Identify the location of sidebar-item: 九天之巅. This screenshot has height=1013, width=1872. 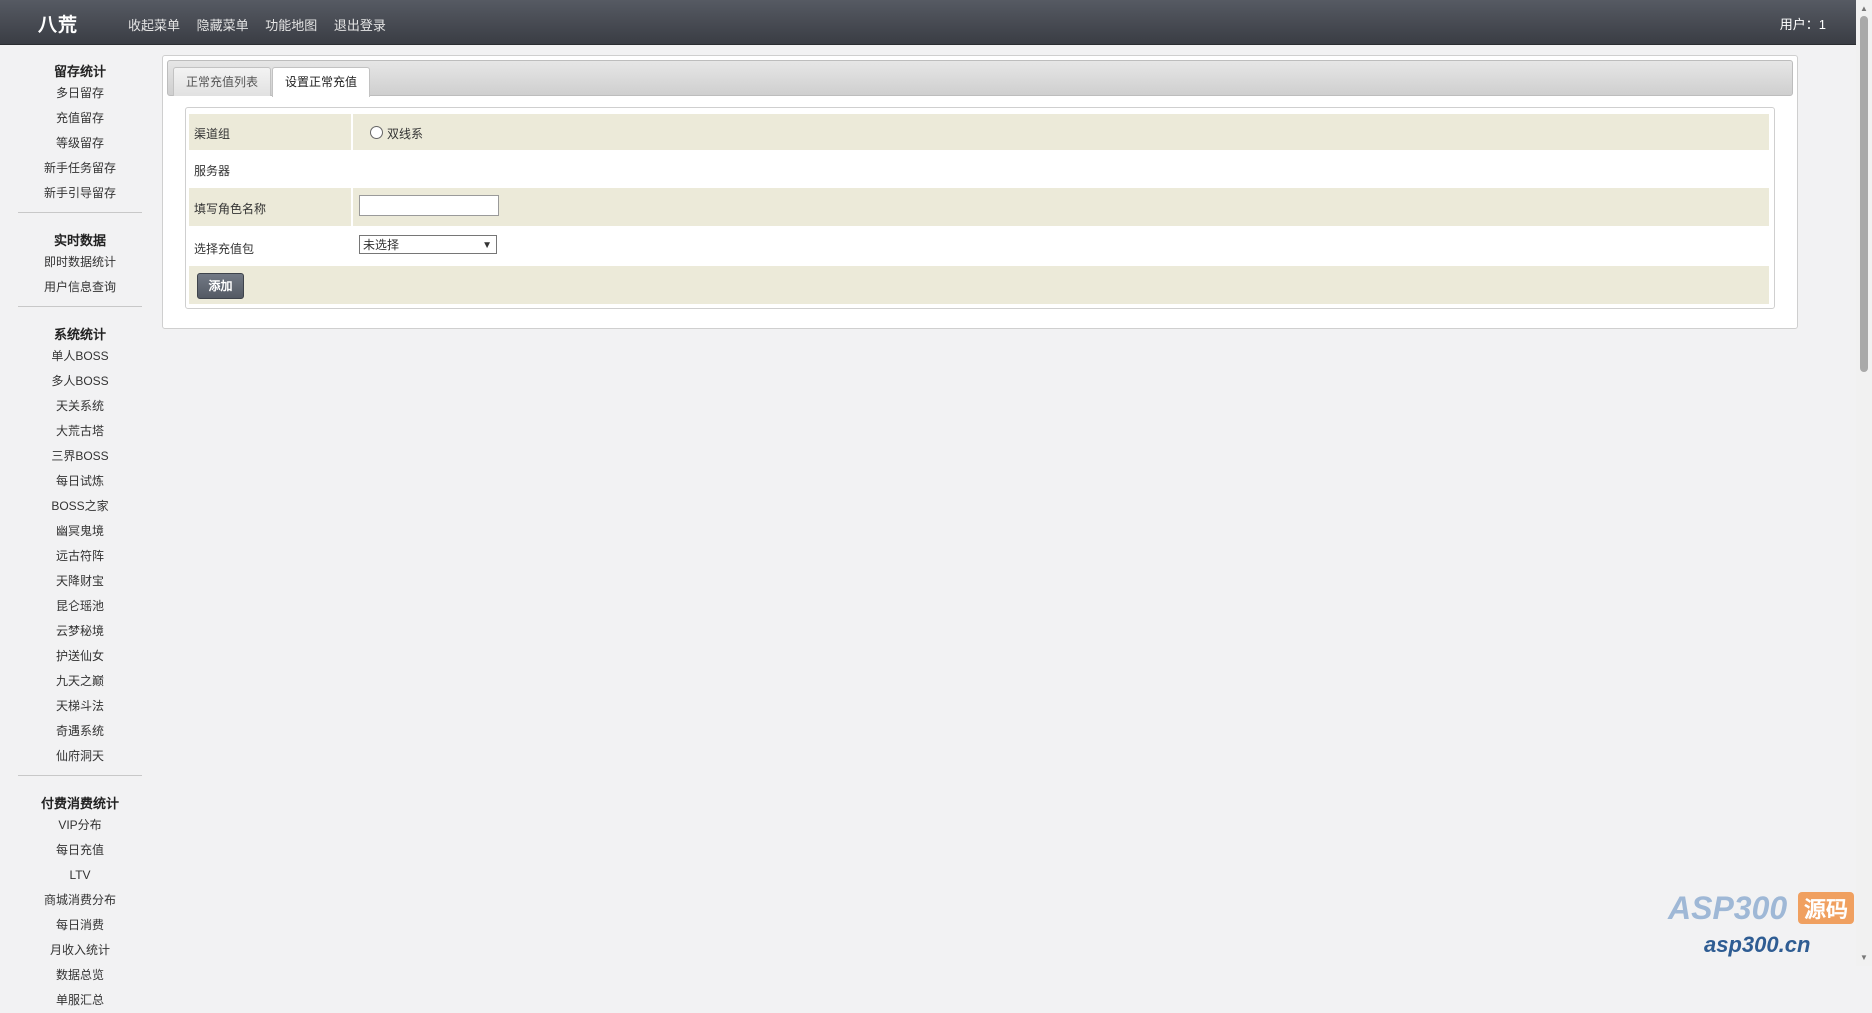
(80, 681).